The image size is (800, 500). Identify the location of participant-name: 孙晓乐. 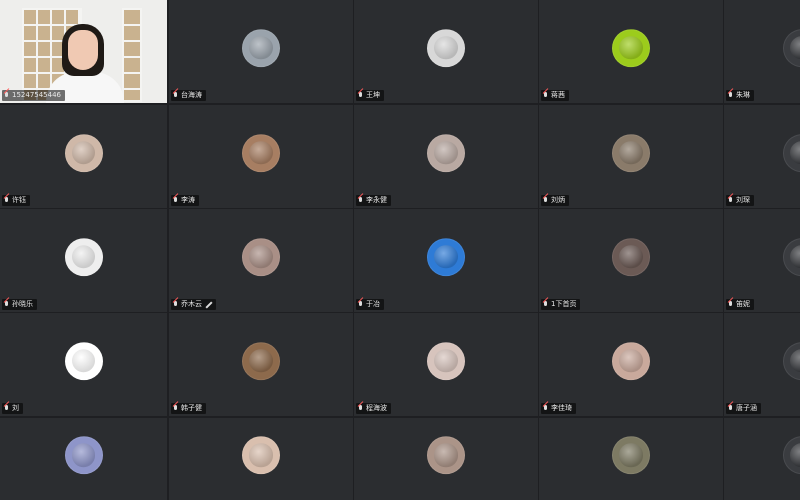
(22, 304).